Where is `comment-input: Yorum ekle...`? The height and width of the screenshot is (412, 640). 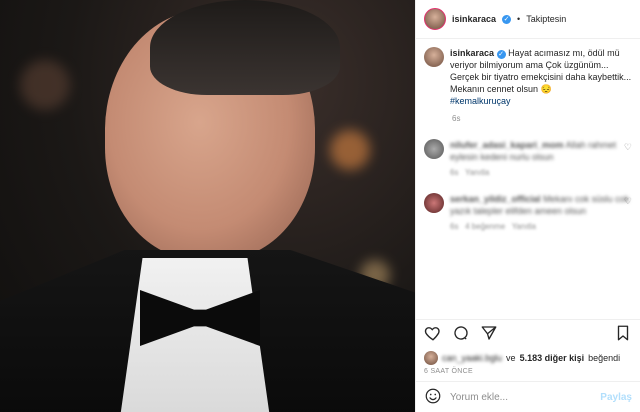 comment-input: Yorum ekle... is located at coordinates (521, 397).